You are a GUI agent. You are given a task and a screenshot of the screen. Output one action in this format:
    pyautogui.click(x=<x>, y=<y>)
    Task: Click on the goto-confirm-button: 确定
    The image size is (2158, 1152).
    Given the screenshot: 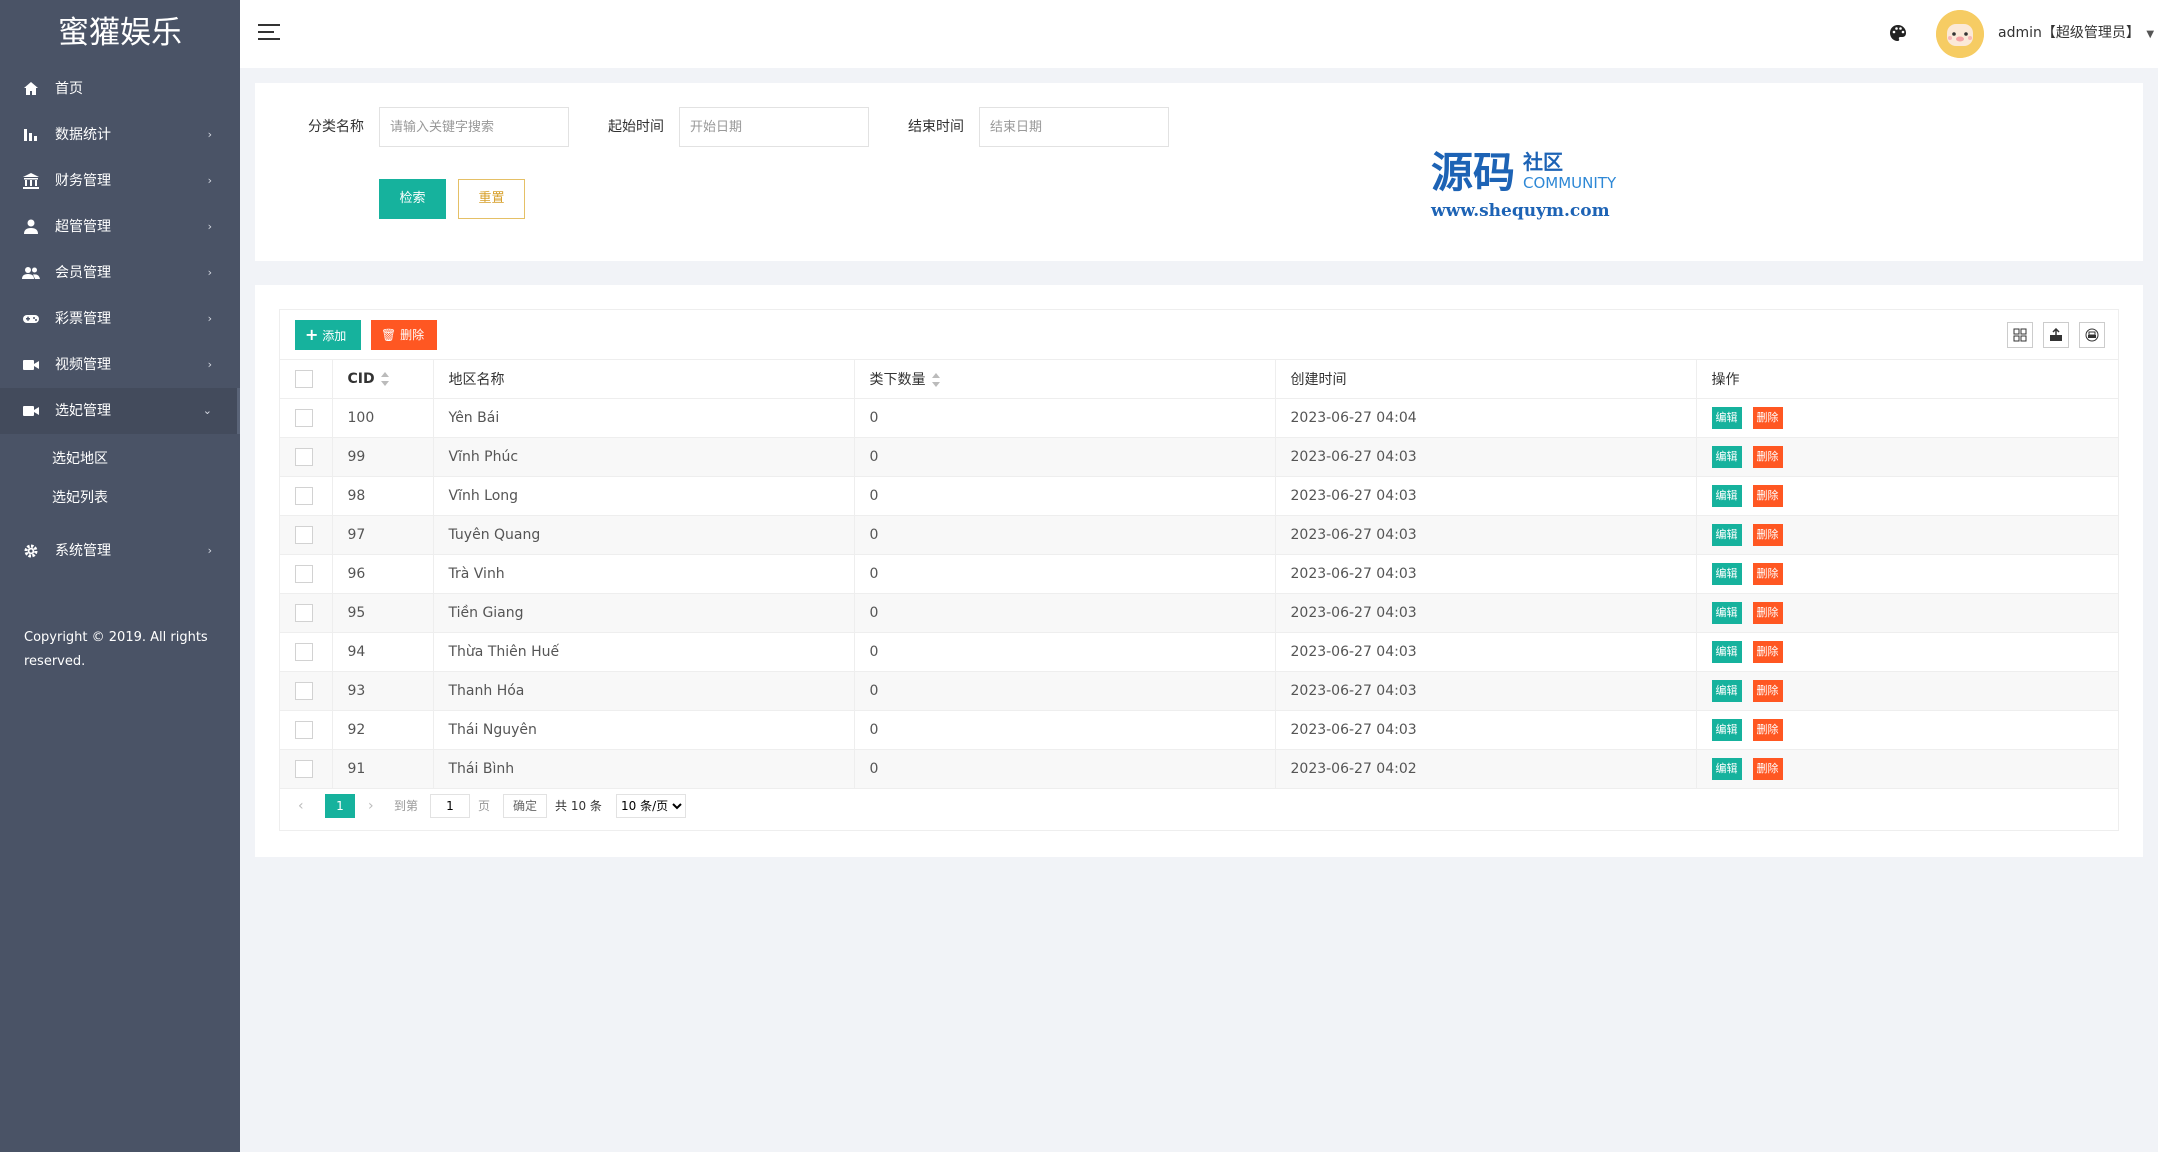 What is the action you would take?
    pyautogui.click(x=525, y=806)
    